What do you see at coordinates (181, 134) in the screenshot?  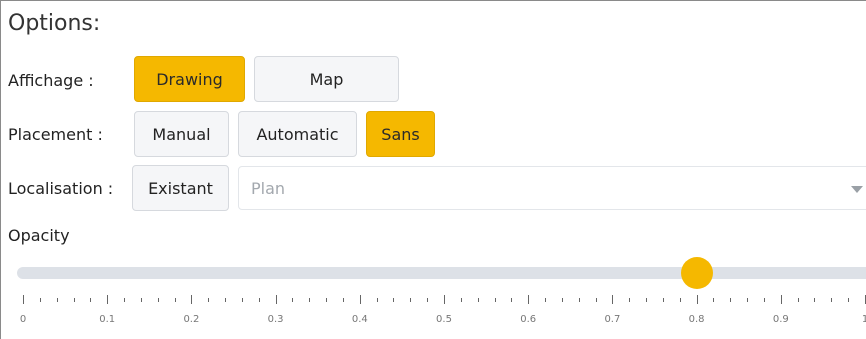 I see `placement-manual-button: Manual` at bounding box center [181, 134].